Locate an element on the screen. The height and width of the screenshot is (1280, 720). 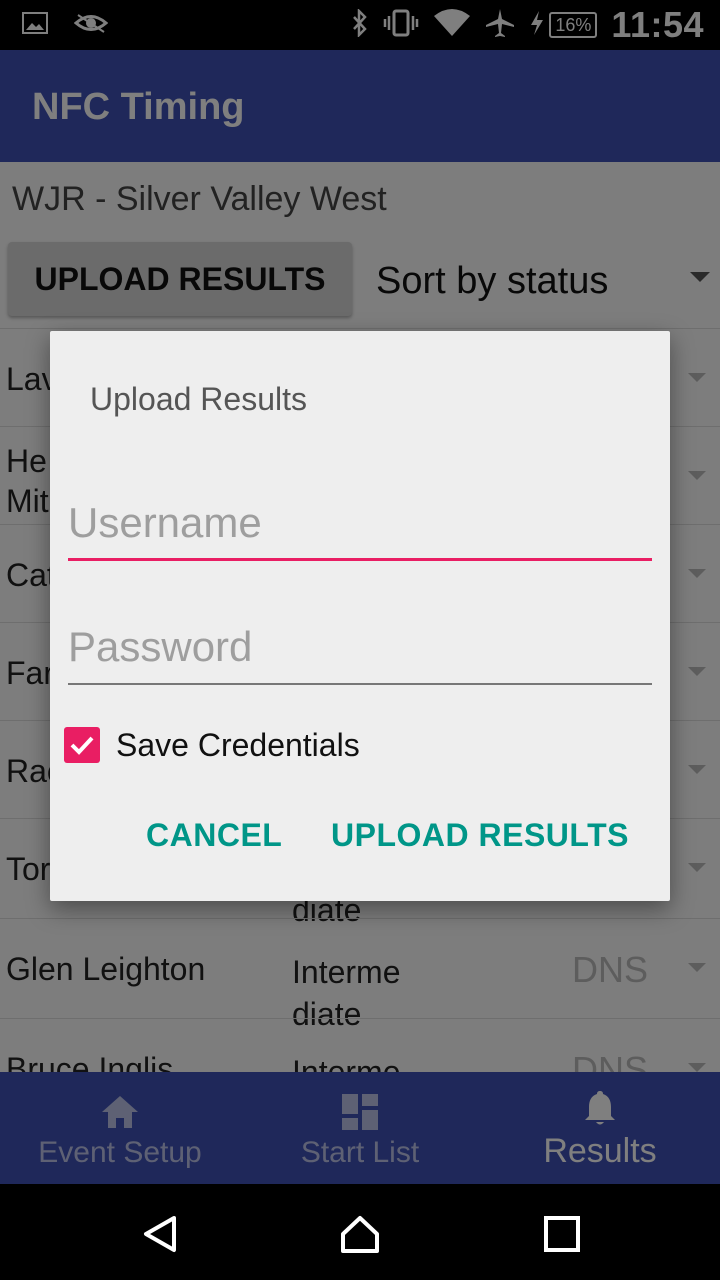
username-field is located at coordinates (360, 527).